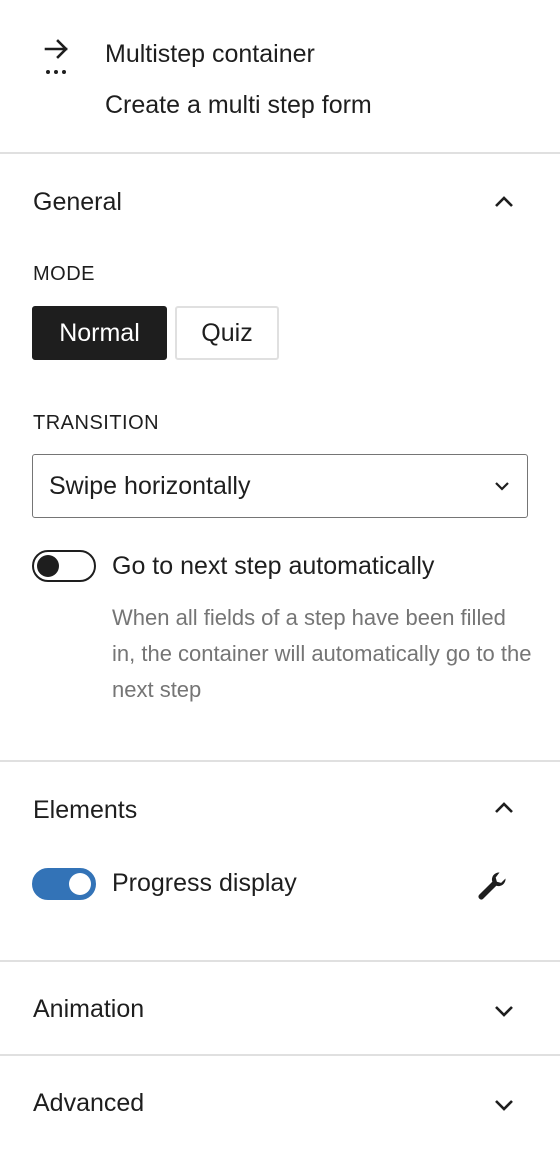 This screenshot has height=1156, width=560. Describe the element at coordinates (210, 54) in the screenshot. I see `block-title: Multistep container` at that location.